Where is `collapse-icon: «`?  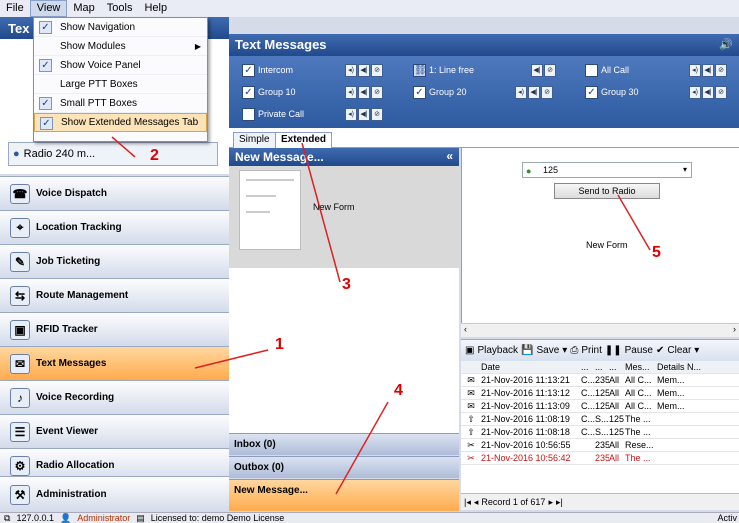 collapse-icon: « is located at coordinates (449, 156).